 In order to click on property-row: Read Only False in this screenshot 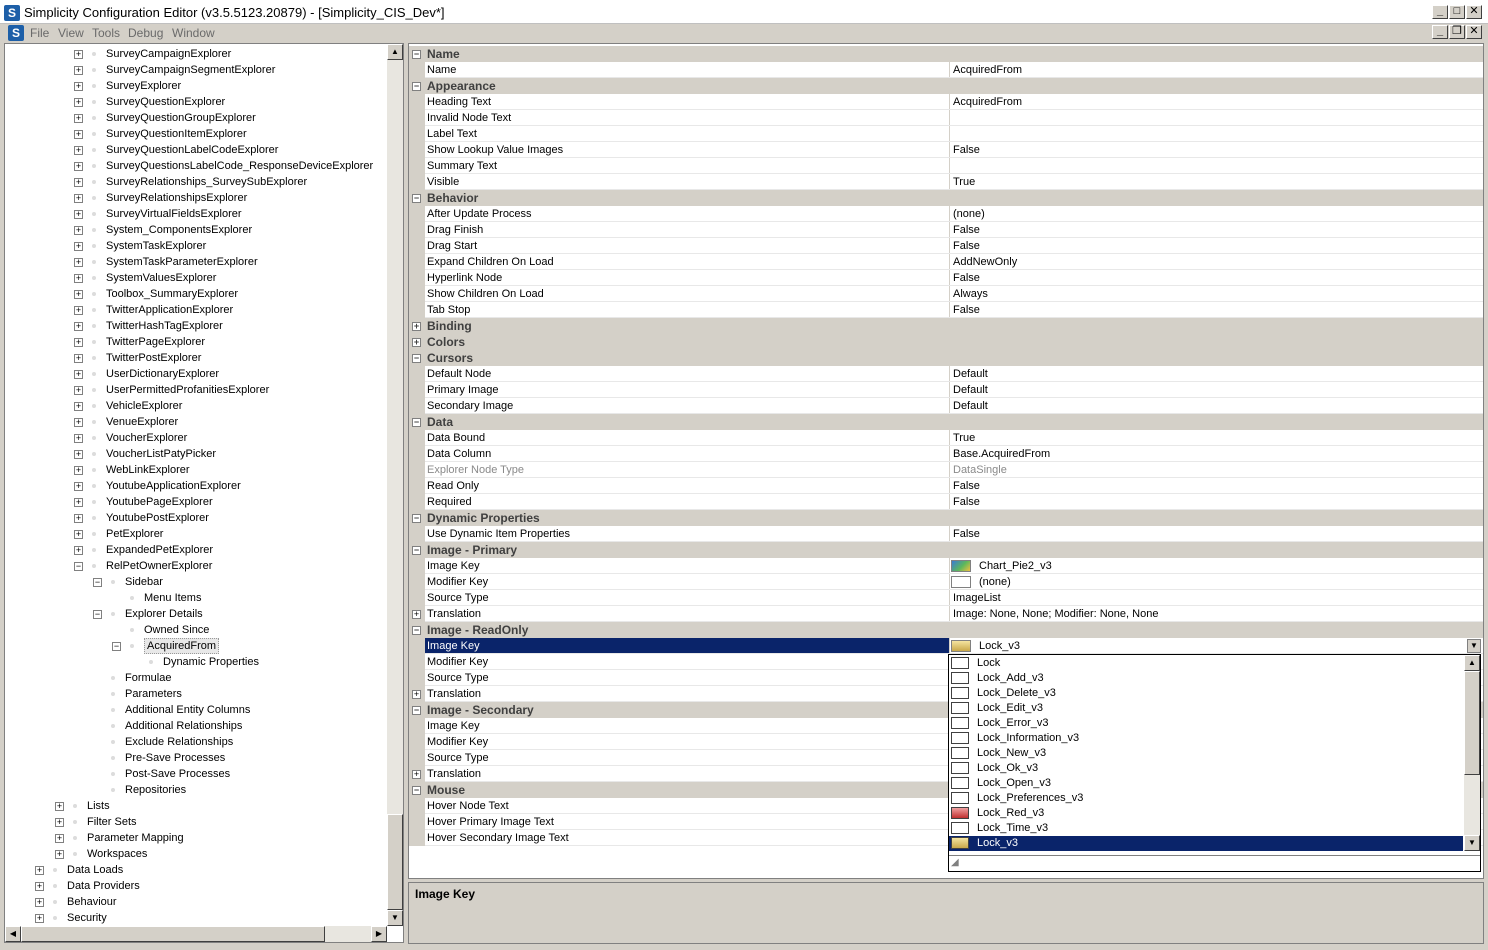, I will do `click(946, 486)`.